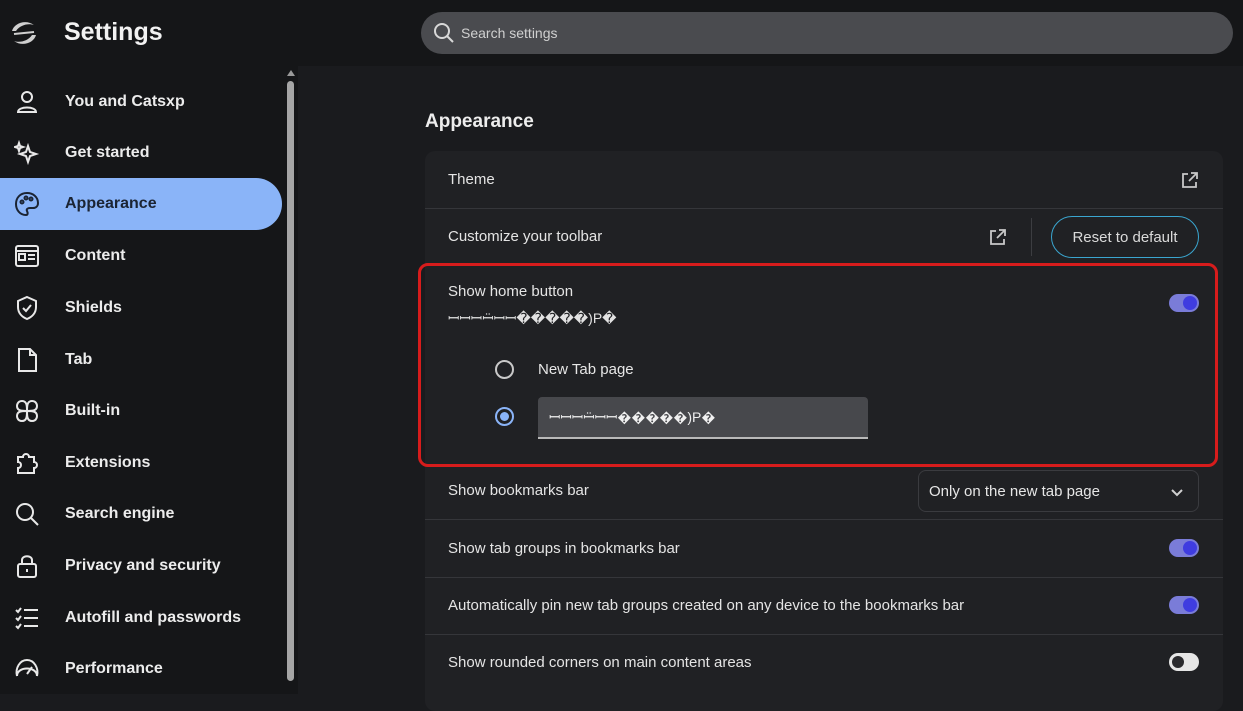  I want to click on auto-pin-toggle, so click(1184, 605).